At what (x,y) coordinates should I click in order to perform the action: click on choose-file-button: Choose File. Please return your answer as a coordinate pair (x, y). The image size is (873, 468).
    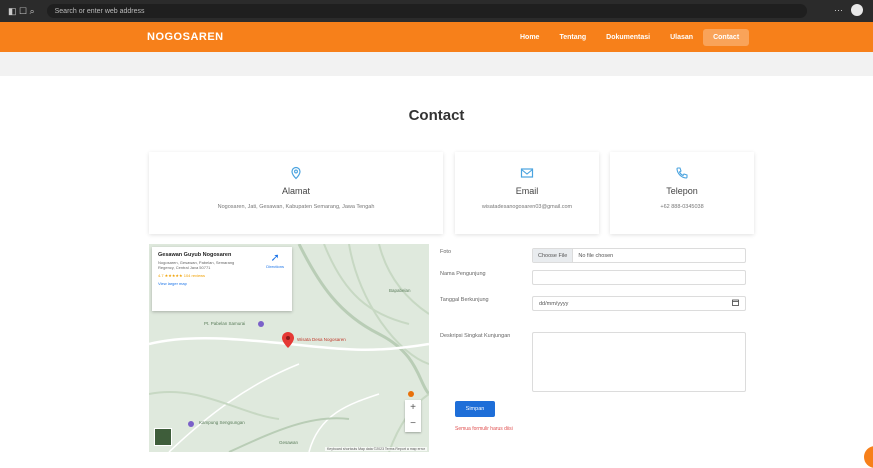
    Looking at the image, I should click on (553, 255).